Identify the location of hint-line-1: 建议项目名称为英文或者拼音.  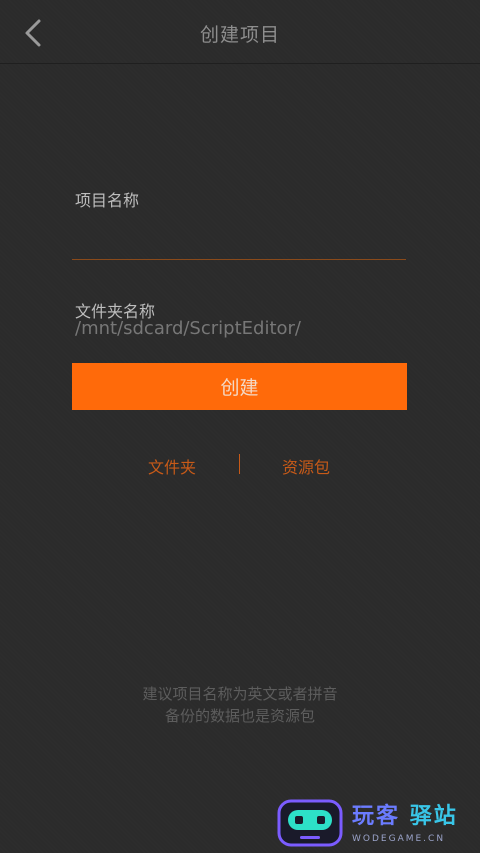
(240, 694).